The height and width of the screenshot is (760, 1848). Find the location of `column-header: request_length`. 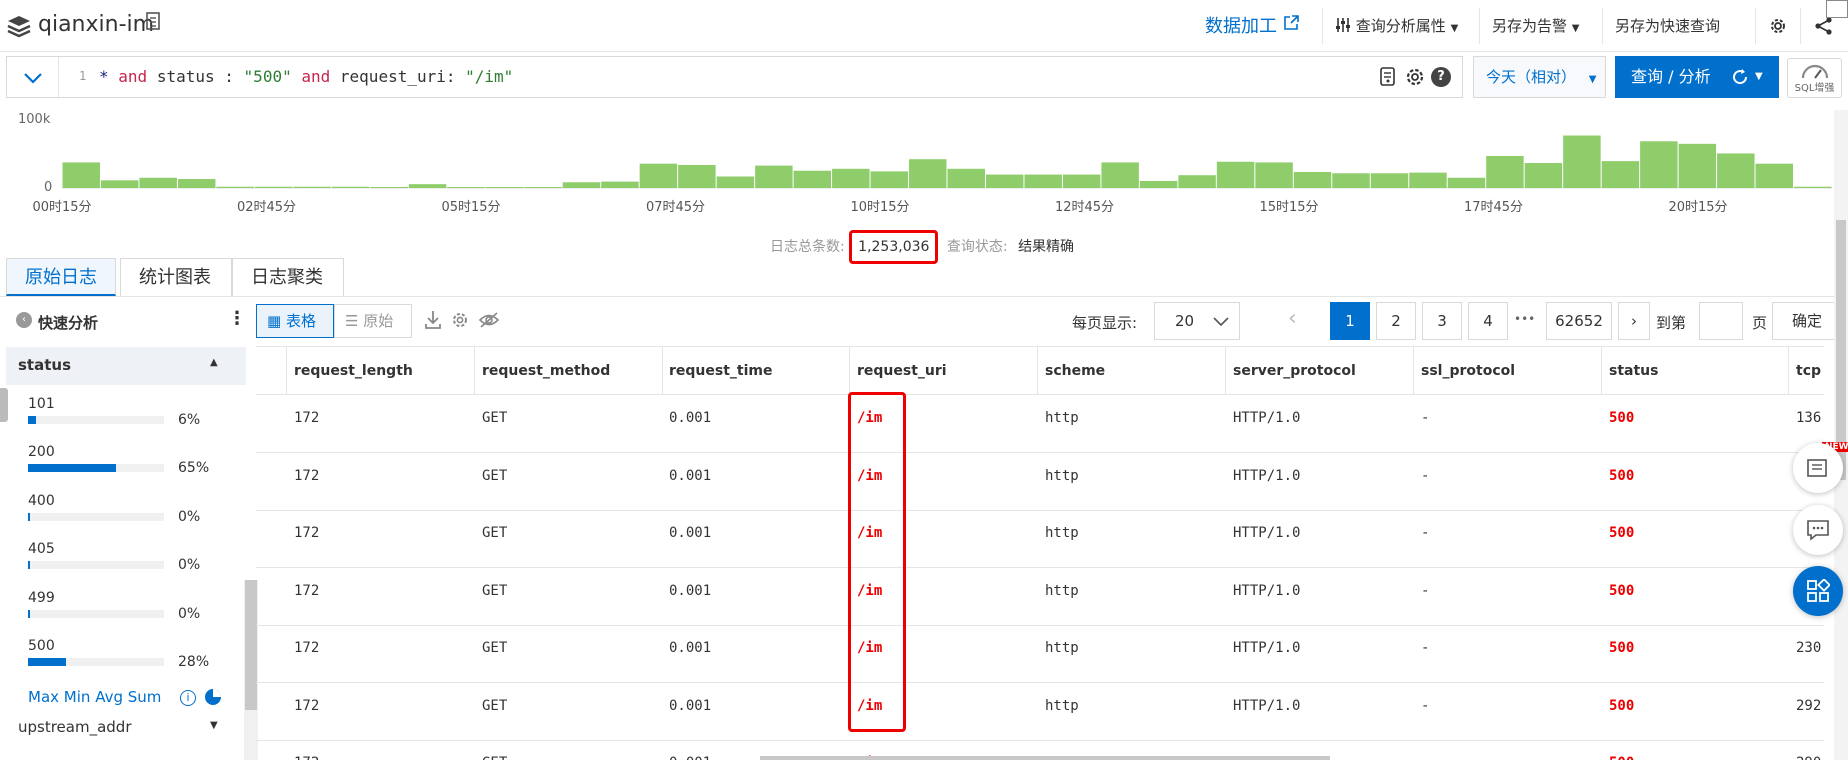

column-header: request_length is located at coordinates (353, 371).